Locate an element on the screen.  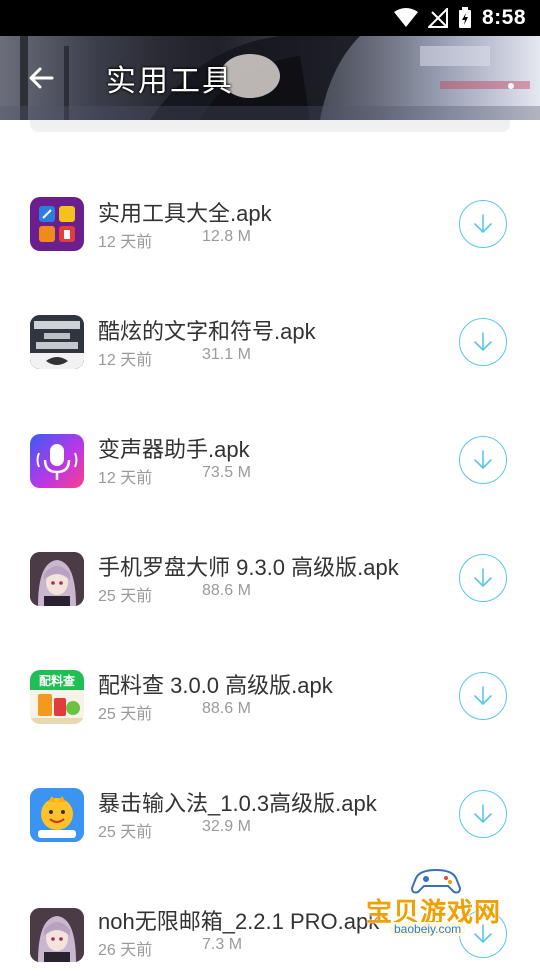
list-item: 实用工具大全.apk 12 天前 12.8 M is located at coordinates (270, 209).